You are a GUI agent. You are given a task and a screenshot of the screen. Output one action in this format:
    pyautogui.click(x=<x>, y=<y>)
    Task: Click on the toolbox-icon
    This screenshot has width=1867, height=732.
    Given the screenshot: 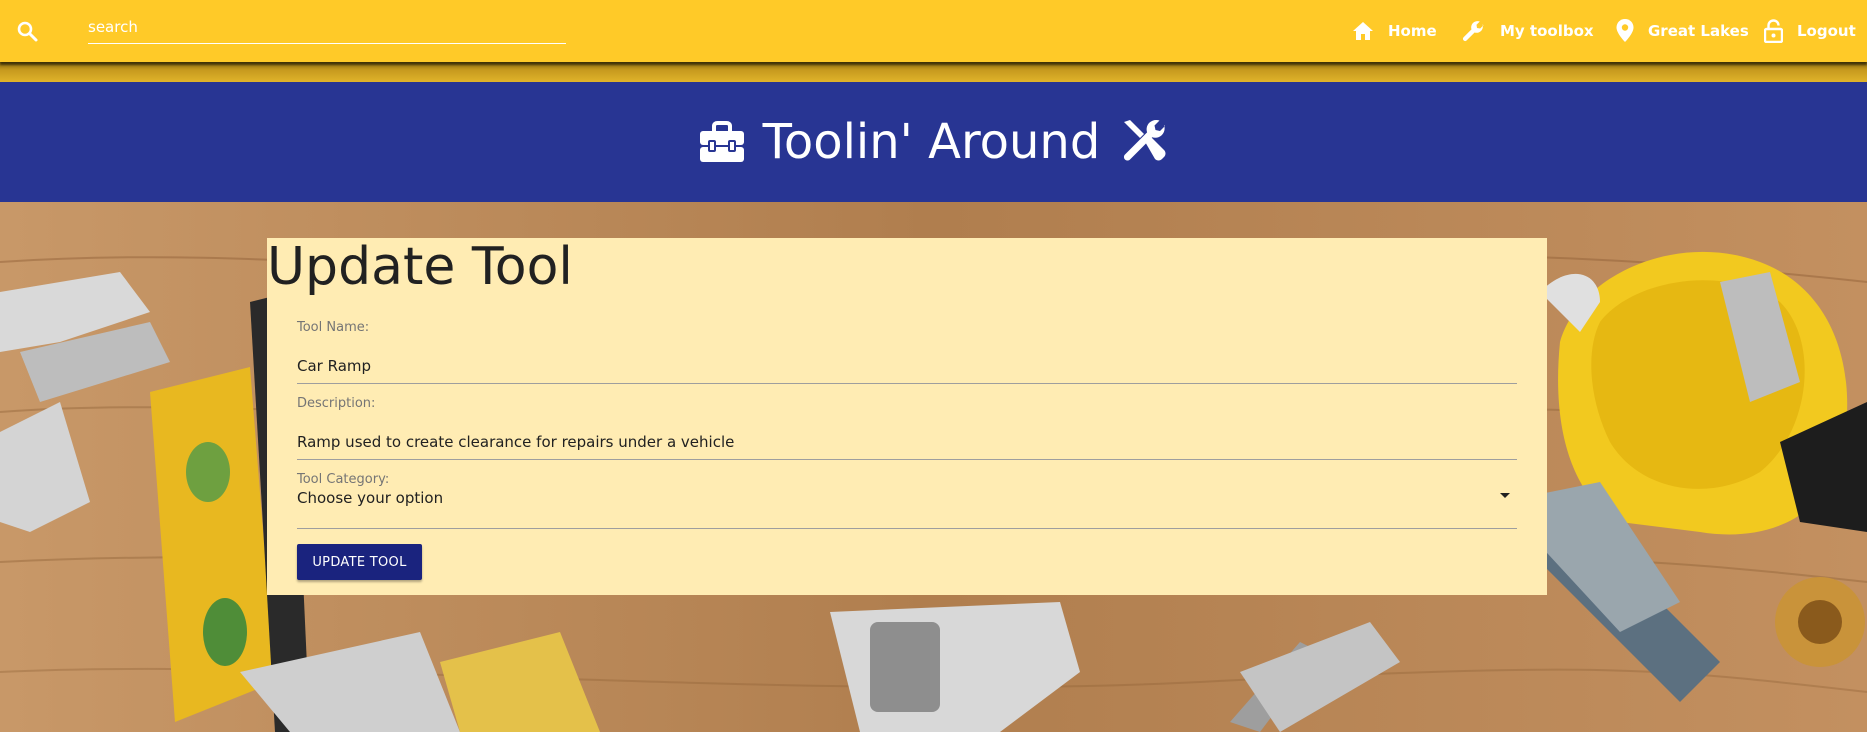 What is the action you would take?
    pyautogui.click(x=721, y=141)
    